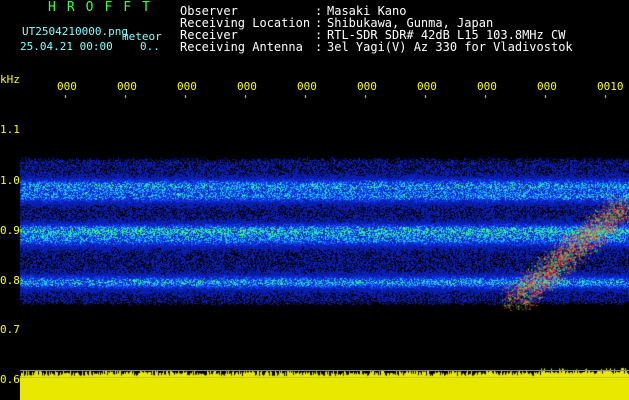 Image resolution: width=629 pixels, height=400 pixels. Describe the element at coordinates (450, 47) in the screenshot. I see `field-antenna-value: 3el Yagi(V) Az 330 for Vladivostok` at that location.